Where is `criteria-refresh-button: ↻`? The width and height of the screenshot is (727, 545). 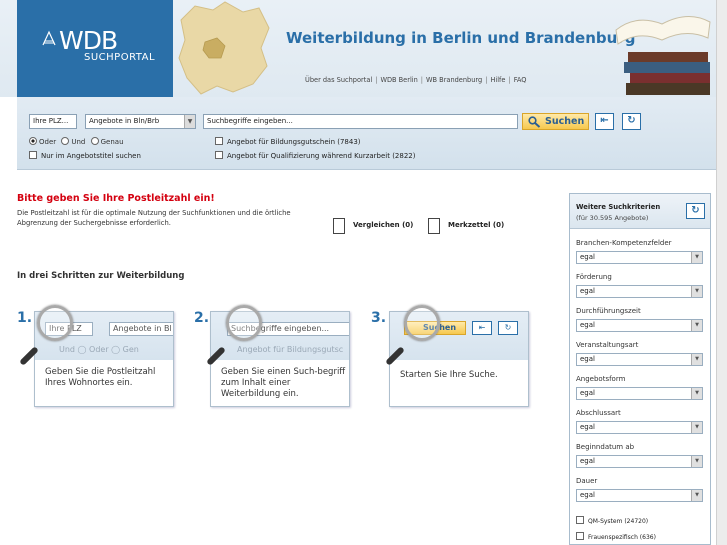 criteria-refresh-button: ↻ is located at coordinates (695, 211).